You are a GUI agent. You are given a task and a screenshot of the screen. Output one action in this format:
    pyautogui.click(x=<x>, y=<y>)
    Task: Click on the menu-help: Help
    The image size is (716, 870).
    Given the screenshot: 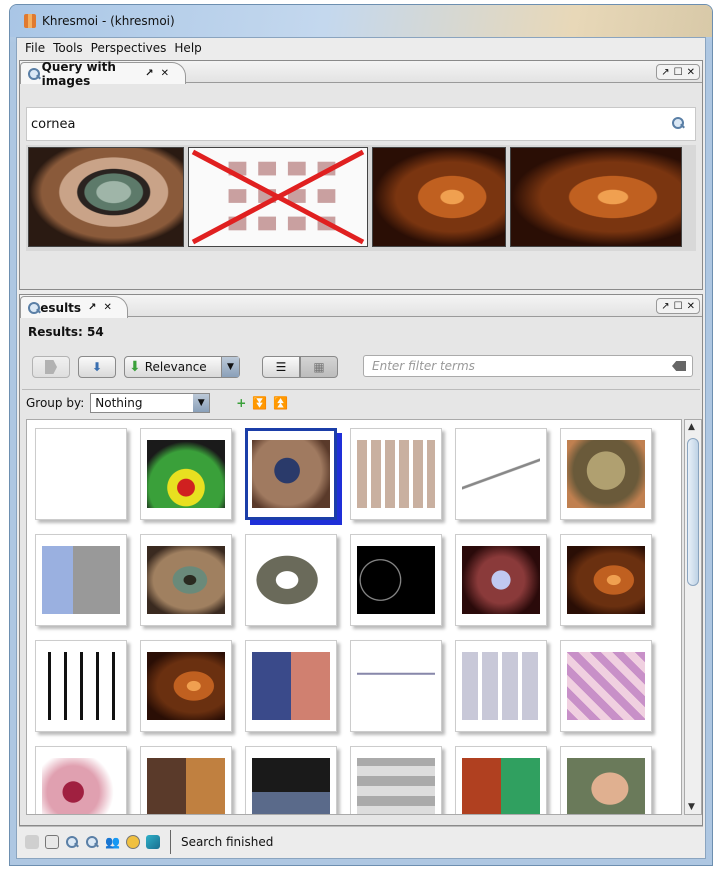 What is the action you would take?
    pyautogui.click(x=187, y=48)
    